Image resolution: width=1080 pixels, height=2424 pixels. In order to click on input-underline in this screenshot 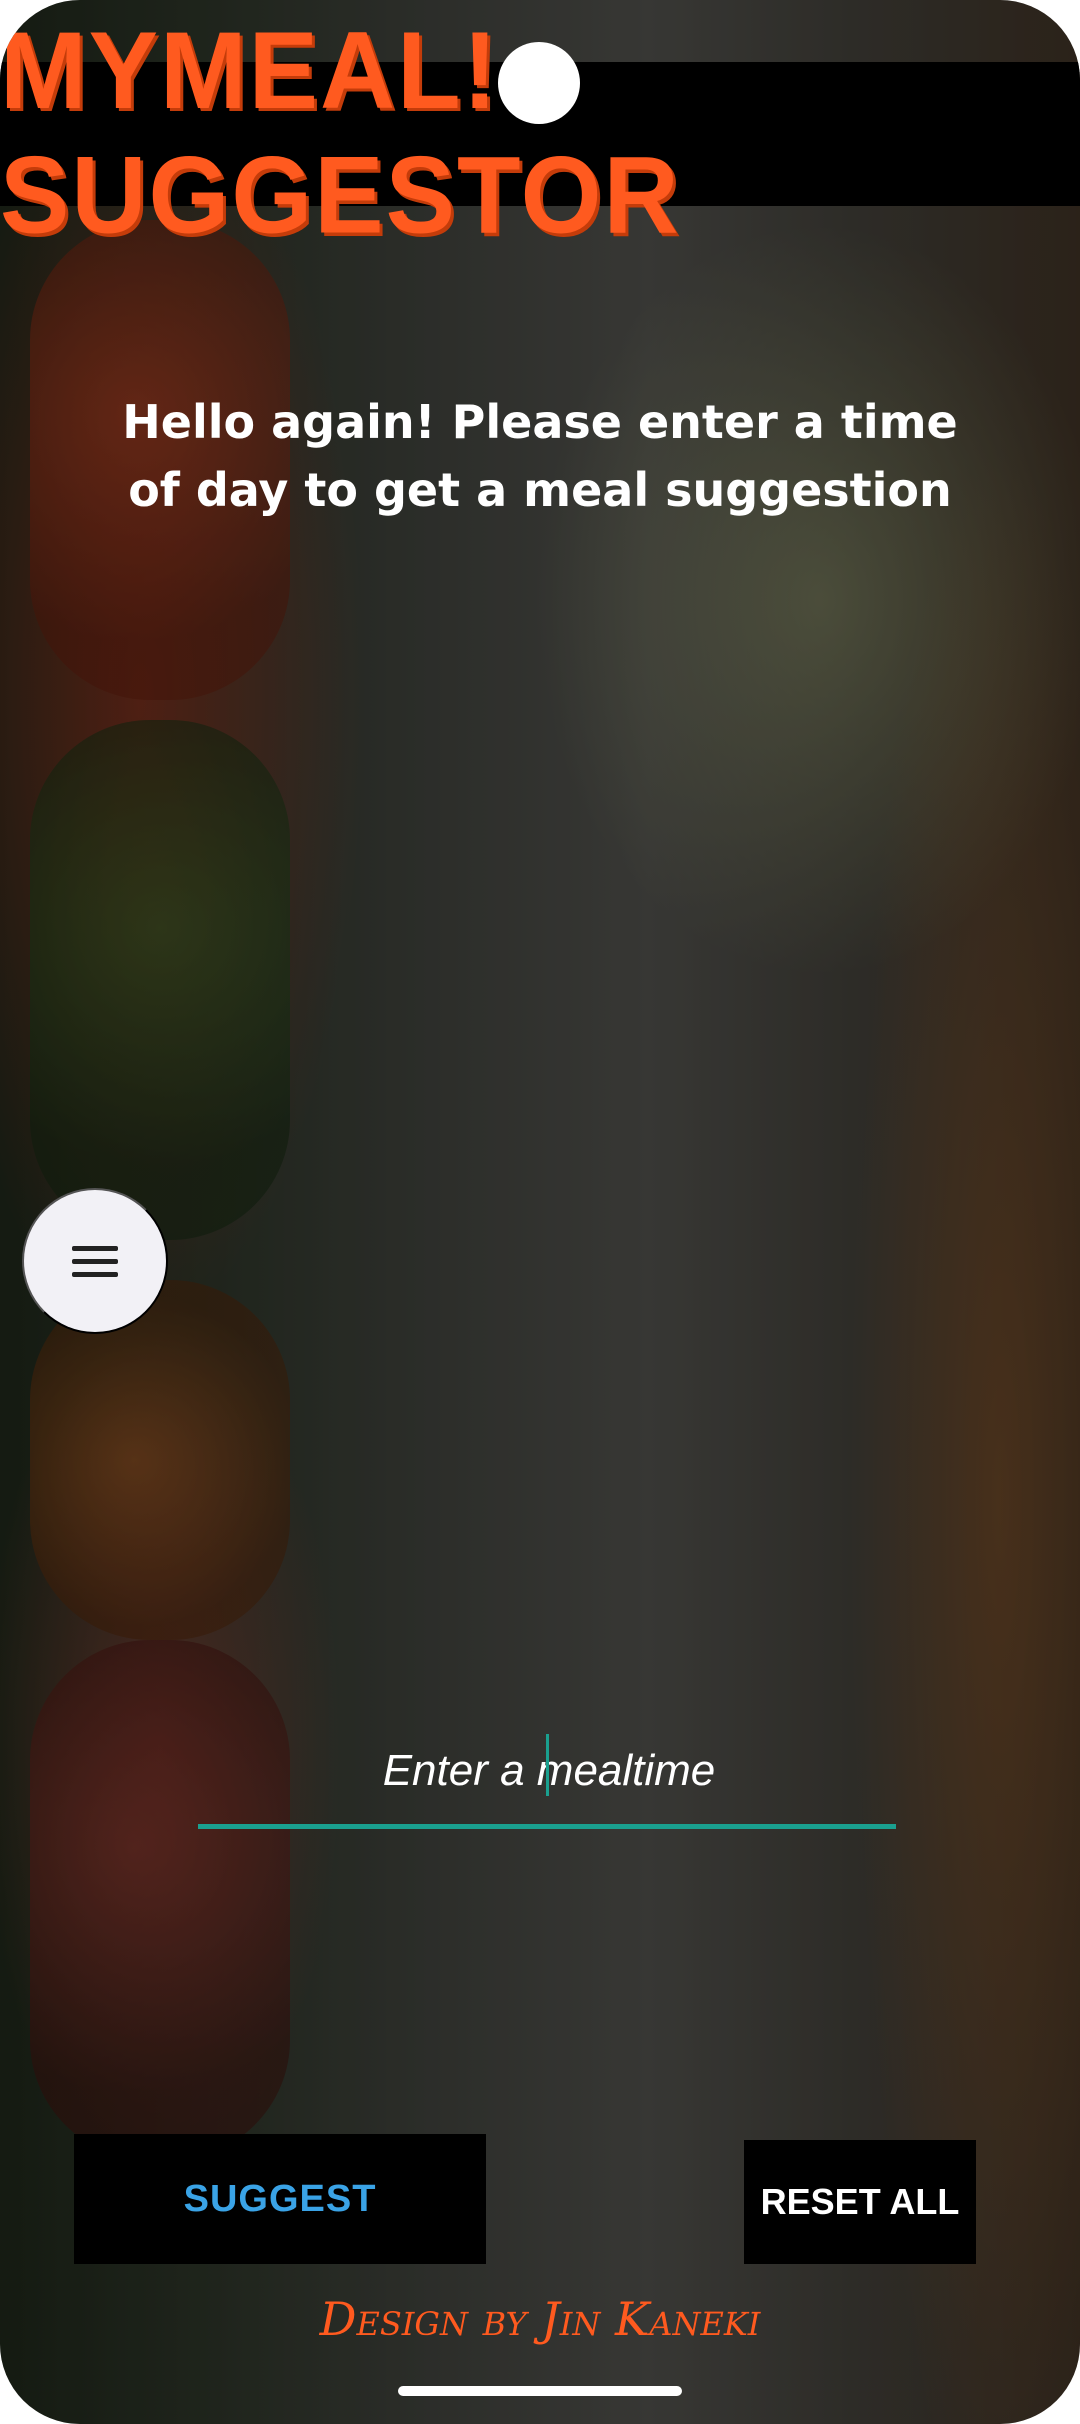, I will do `click(547, 1826)`.